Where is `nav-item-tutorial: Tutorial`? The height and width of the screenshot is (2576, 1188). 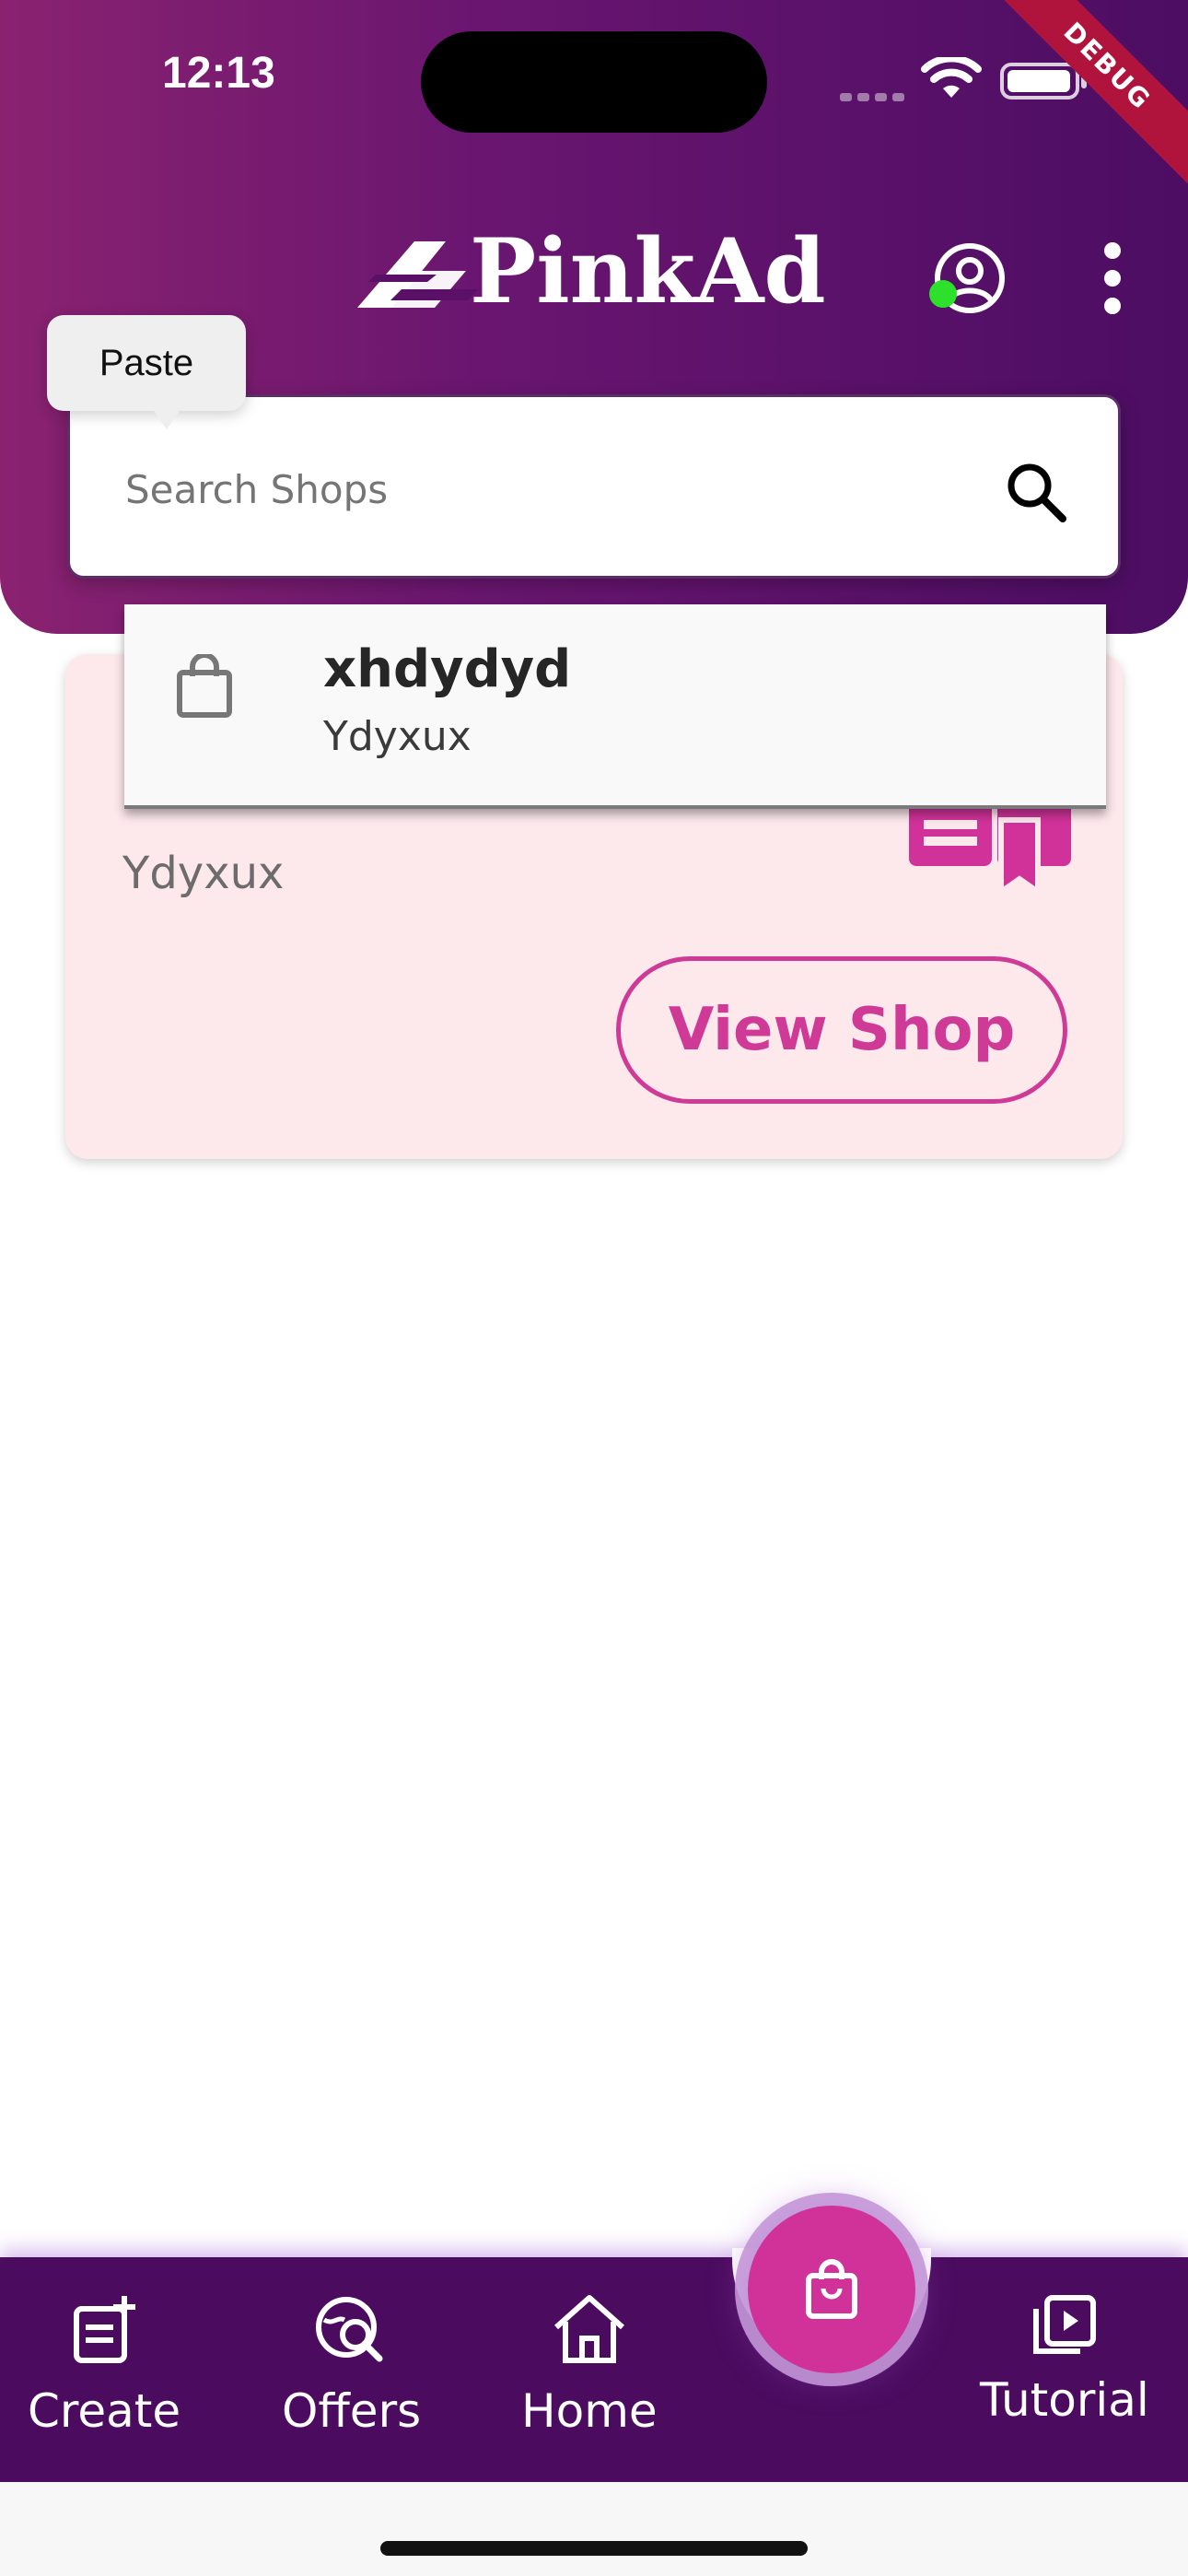 nav-item-tutorial: Tutorial is located at coordinates (1064, 2360).